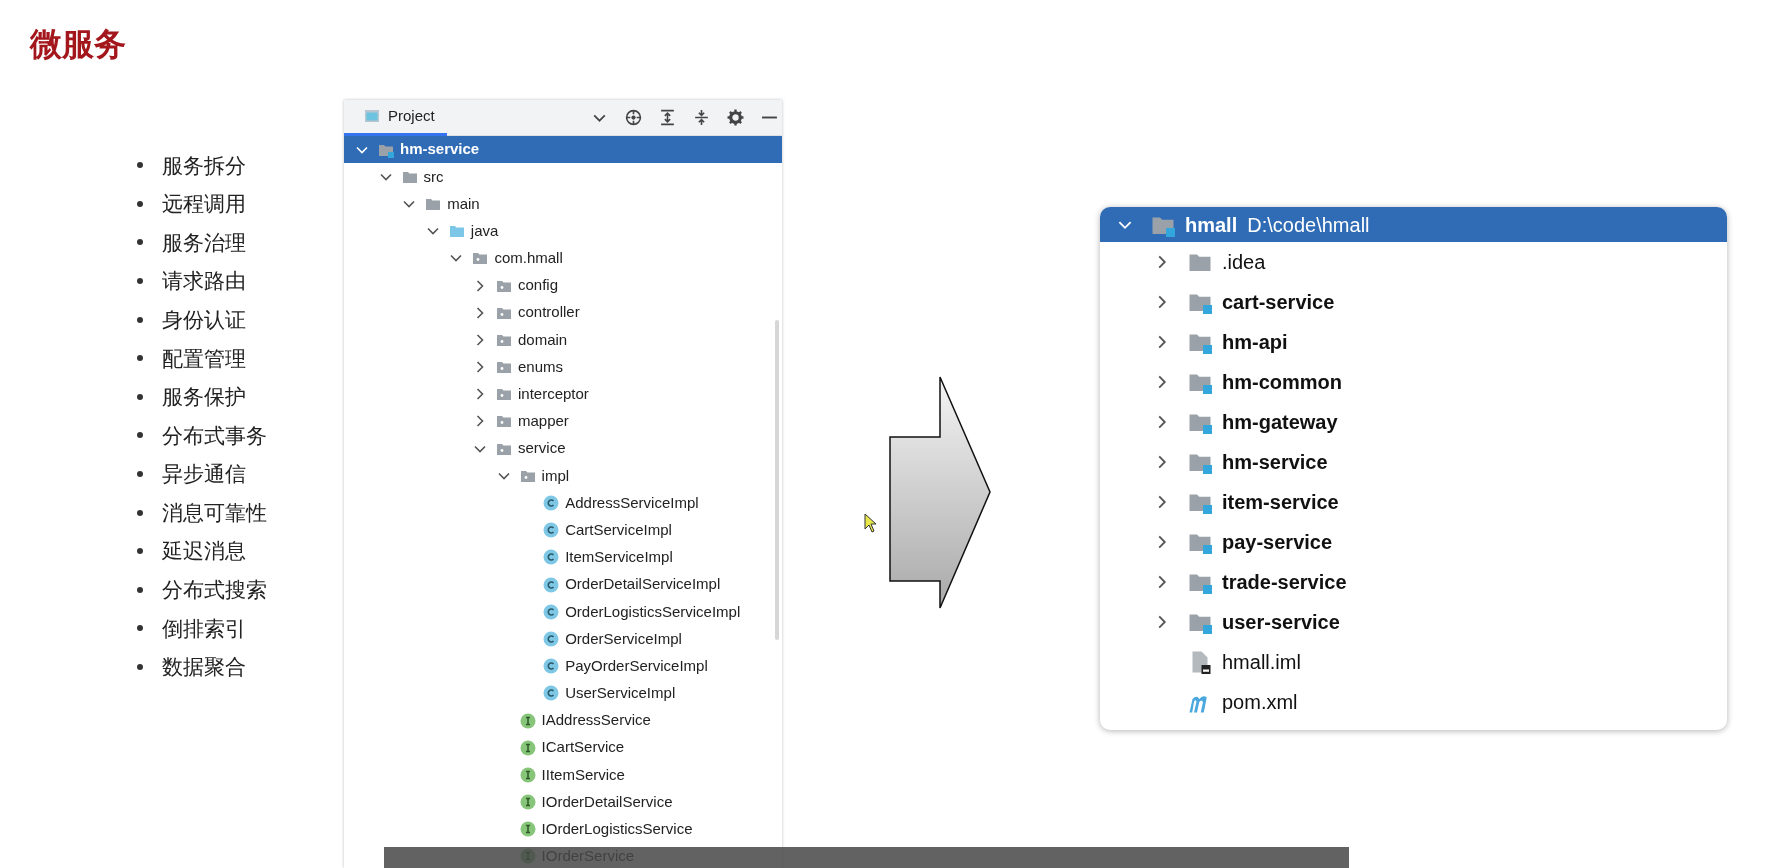 This screenshot has height=868, width=1787. What do you see at coordinates (1284, 582) in the screenshot?
I see `tree-label: trade-service` at bounding box center [1284, 582].